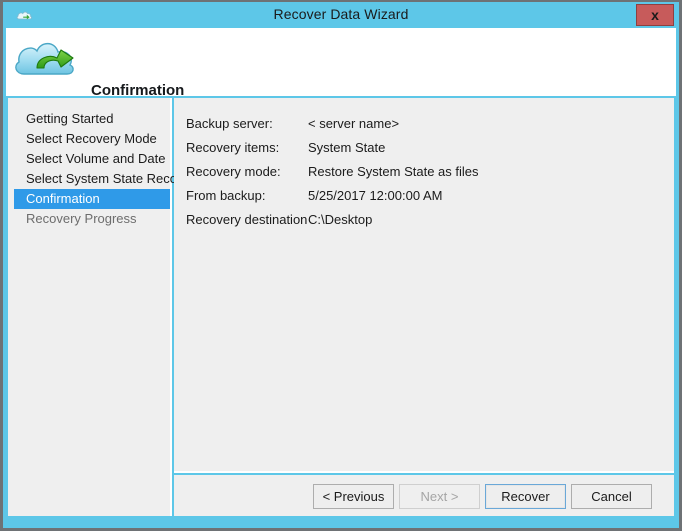 The image size is (682, 531). I want to click on summary-label: Recovery items:, so click(233, 147).